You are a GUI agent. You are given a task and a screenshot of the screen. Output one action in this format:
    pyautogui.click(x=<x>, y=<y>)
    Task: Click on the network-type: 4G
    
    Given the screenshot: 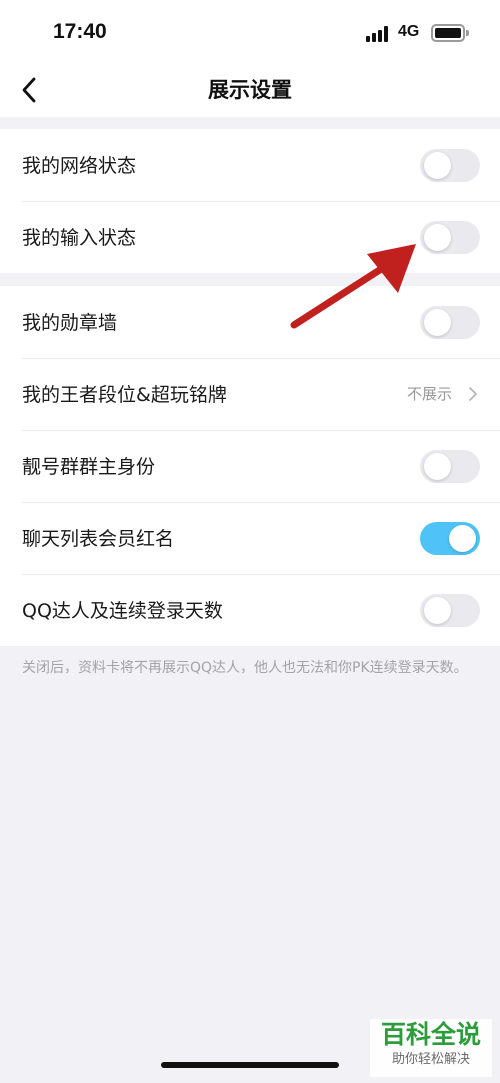 What is the action you would take?
    pyautogui.click(x=409, y=31)
    